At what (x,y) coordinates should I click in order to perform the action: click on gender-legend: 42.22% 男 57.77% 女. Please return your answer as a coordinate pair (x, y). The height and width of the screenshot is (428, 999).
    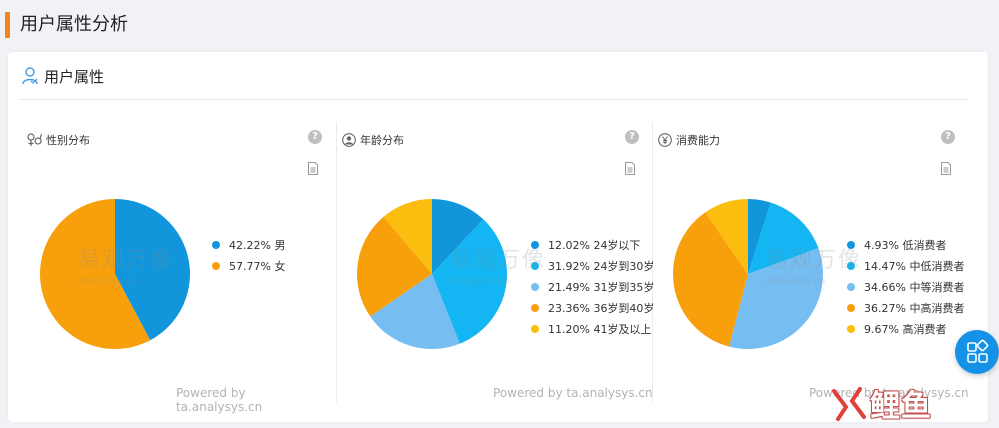
    Looking at the image, I should click on (248, 255).